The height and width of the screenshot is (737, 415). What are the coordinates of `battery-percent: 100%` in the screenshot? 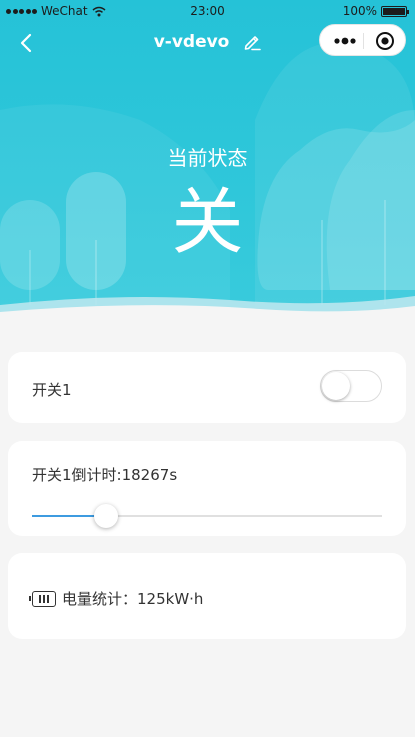 It's located at (359, 11).